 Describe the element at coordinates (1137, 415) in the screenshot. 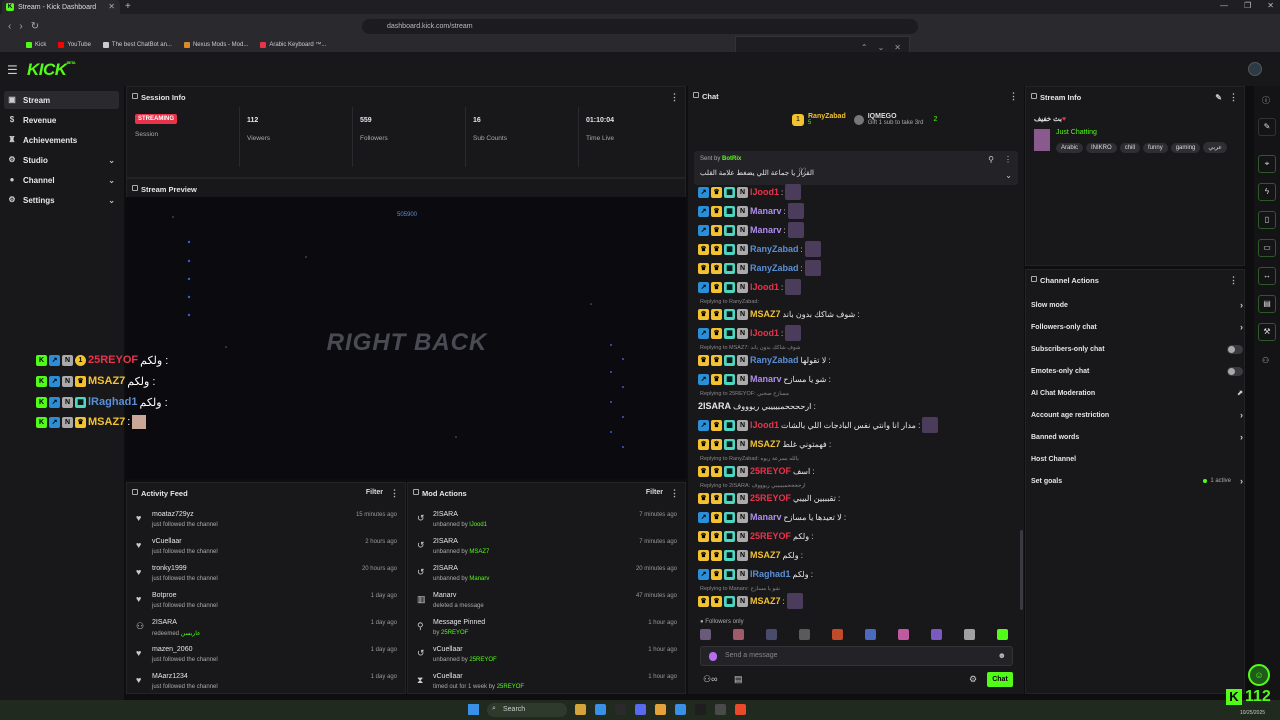

I see `channel-action-account-age-restriction: Account age restriction ›` at that location.